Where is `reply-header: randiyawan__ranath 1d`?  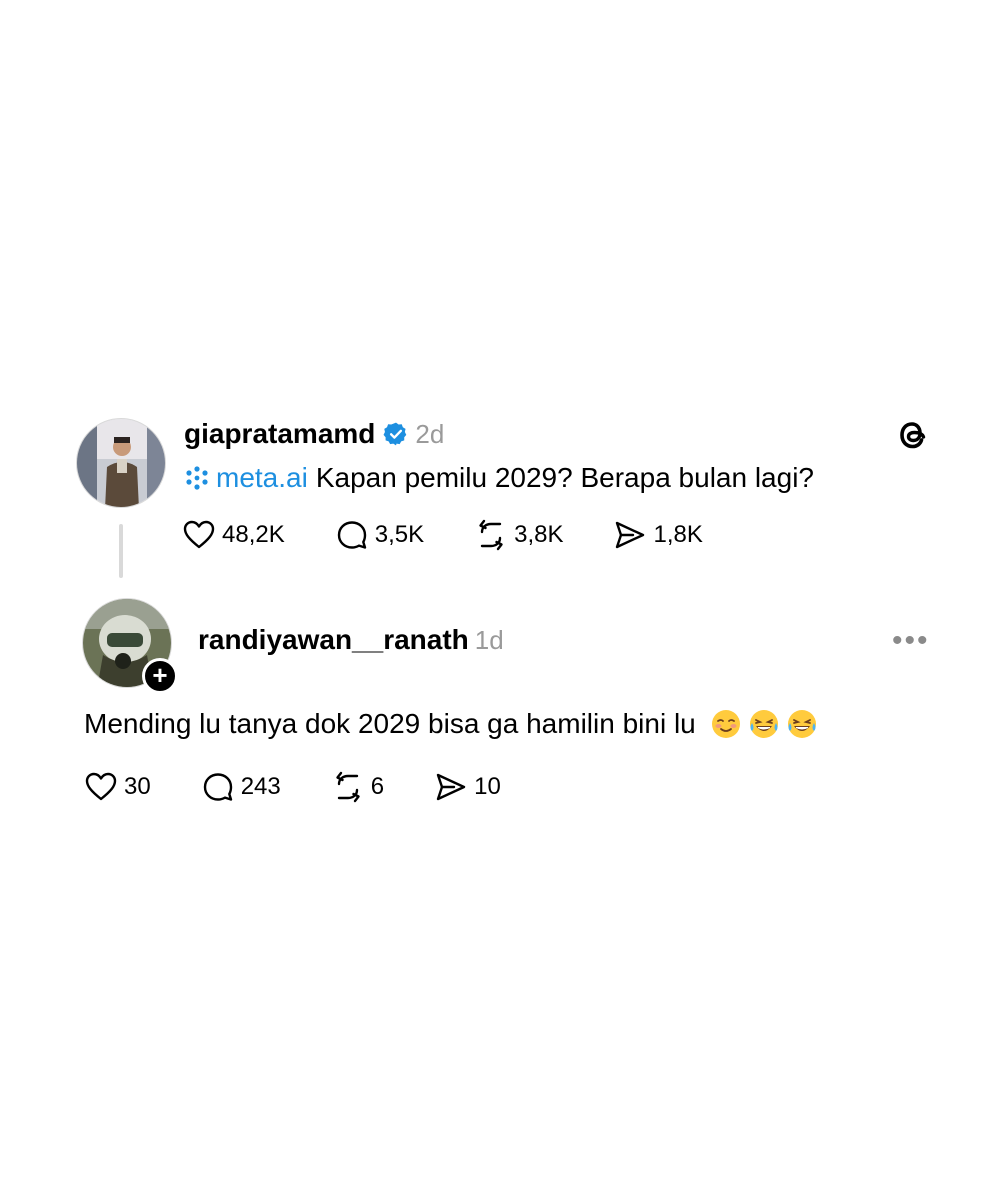 reply-header: randiyawan__ranath 1d is located at coordinates (351, 640).